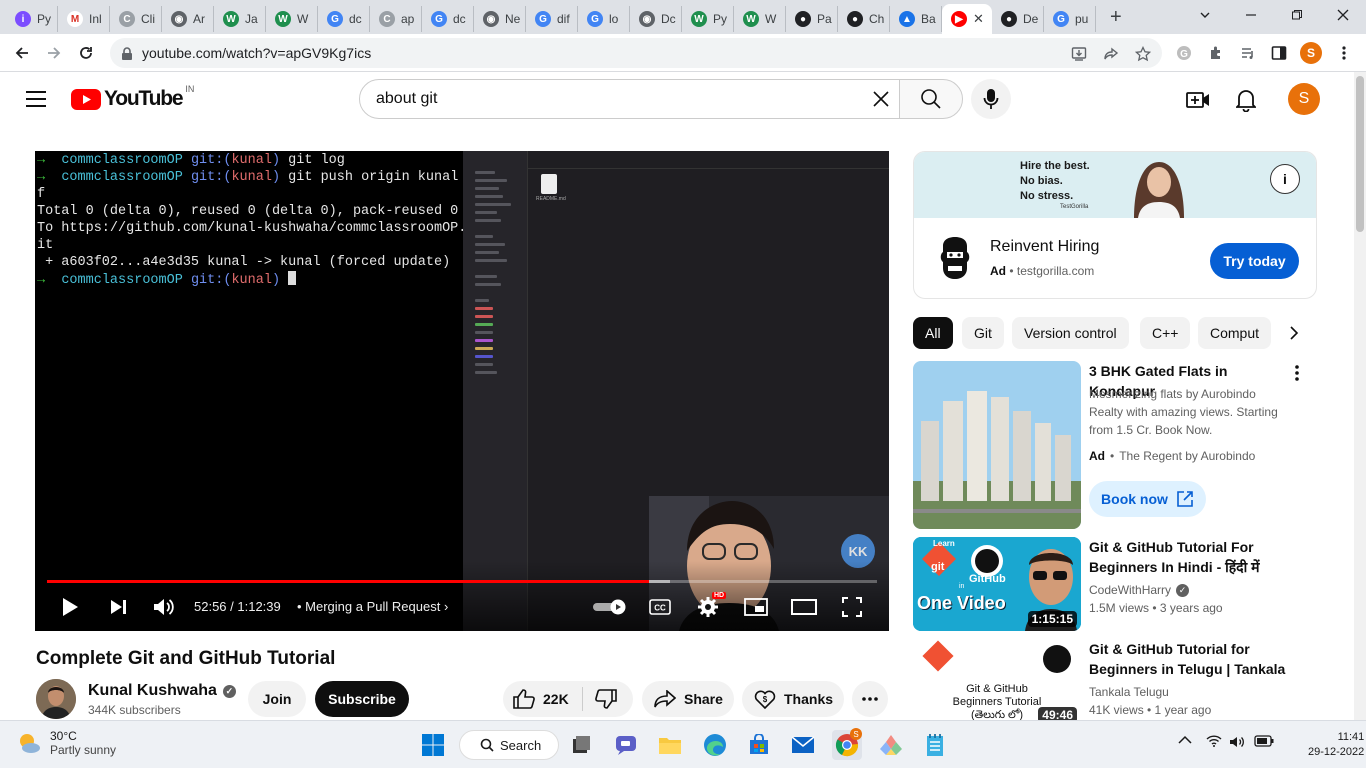 The height and width of the screenshot is (768, 1366). Describe the element at coordinates (978, 19) in the screenshot. I see `close-tab-icon: ✕` at that location.